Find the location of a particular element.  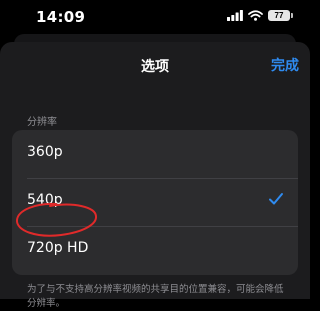

status-time: 14:09 is located at coordinates (61, 17).